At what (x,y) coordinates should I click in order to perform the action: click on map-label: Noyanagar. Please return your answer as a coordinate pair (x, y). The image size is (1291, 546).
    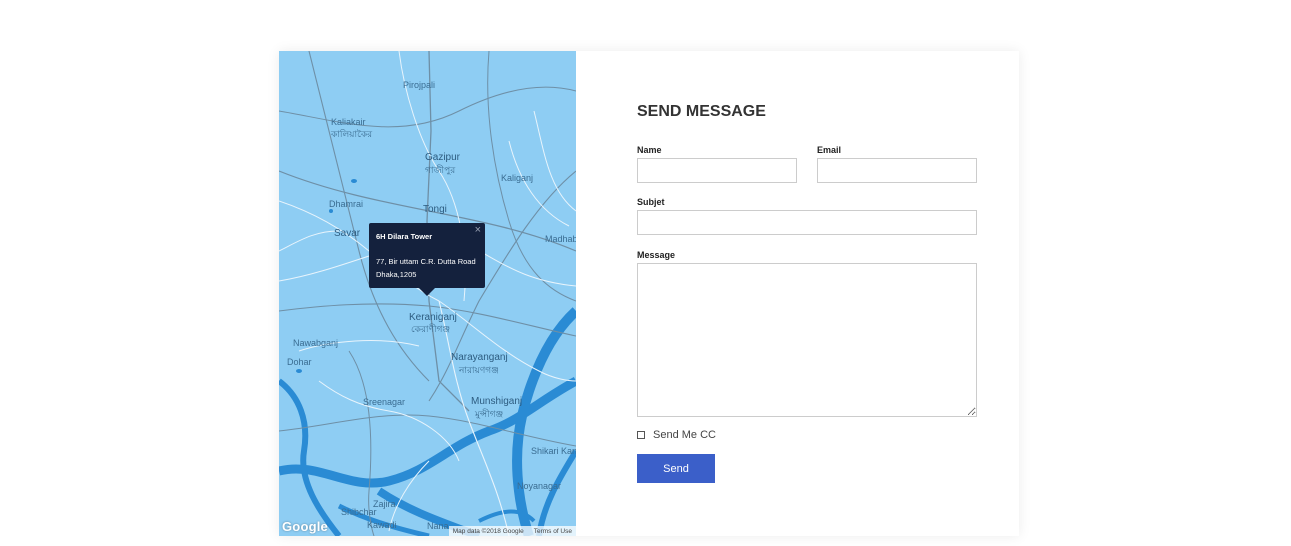
    Looking at the image, I should click on (539, 486).